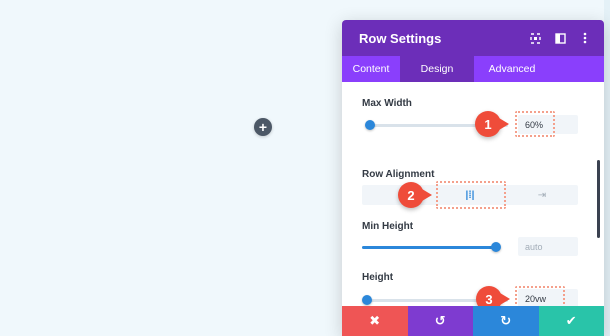 This screenshot has width=610, height=336. I want to click on highlight-max-width, so click(535, 124).